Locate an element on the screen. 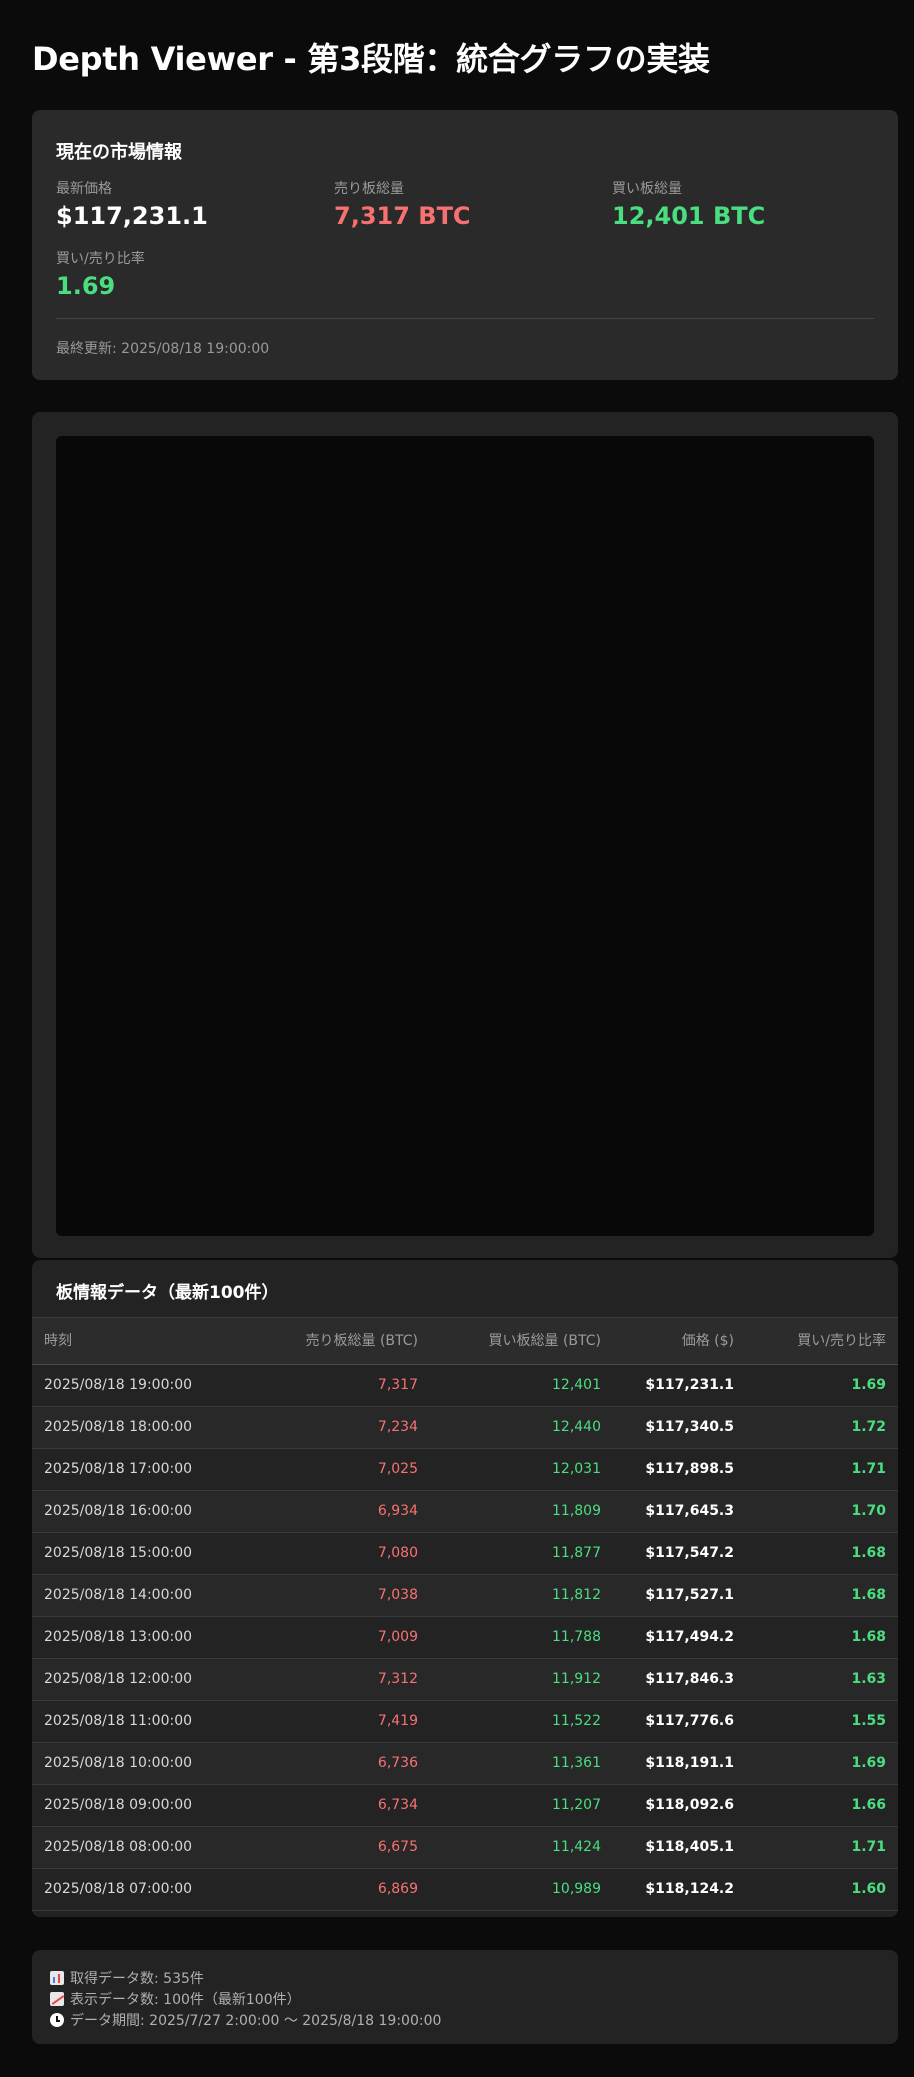  cell-time: 2025/08/18 13:00:00 is located at coordinates (118, 1637).